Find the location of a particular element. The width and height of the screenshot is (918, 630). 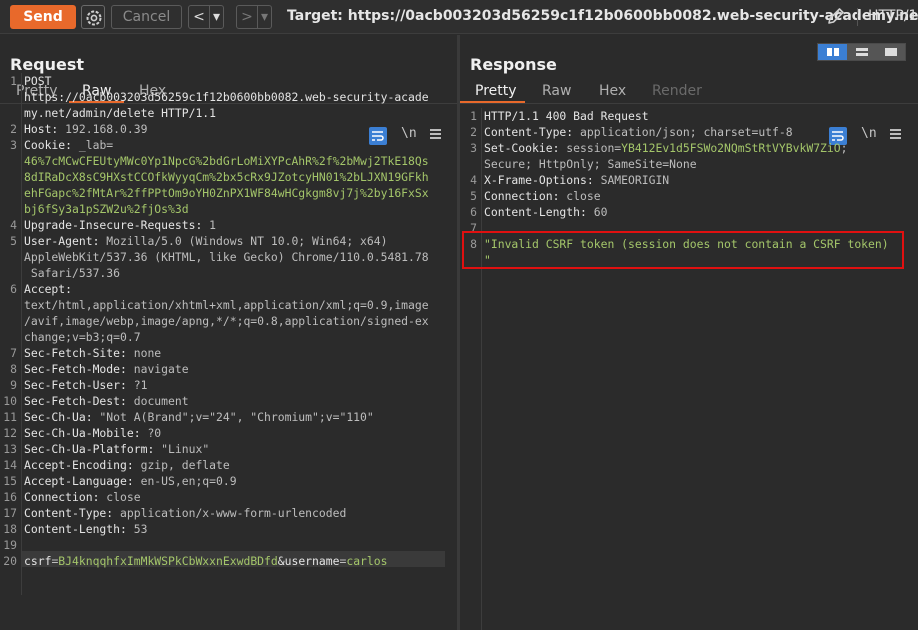

response-gutter is located at coordinates (481, 369).